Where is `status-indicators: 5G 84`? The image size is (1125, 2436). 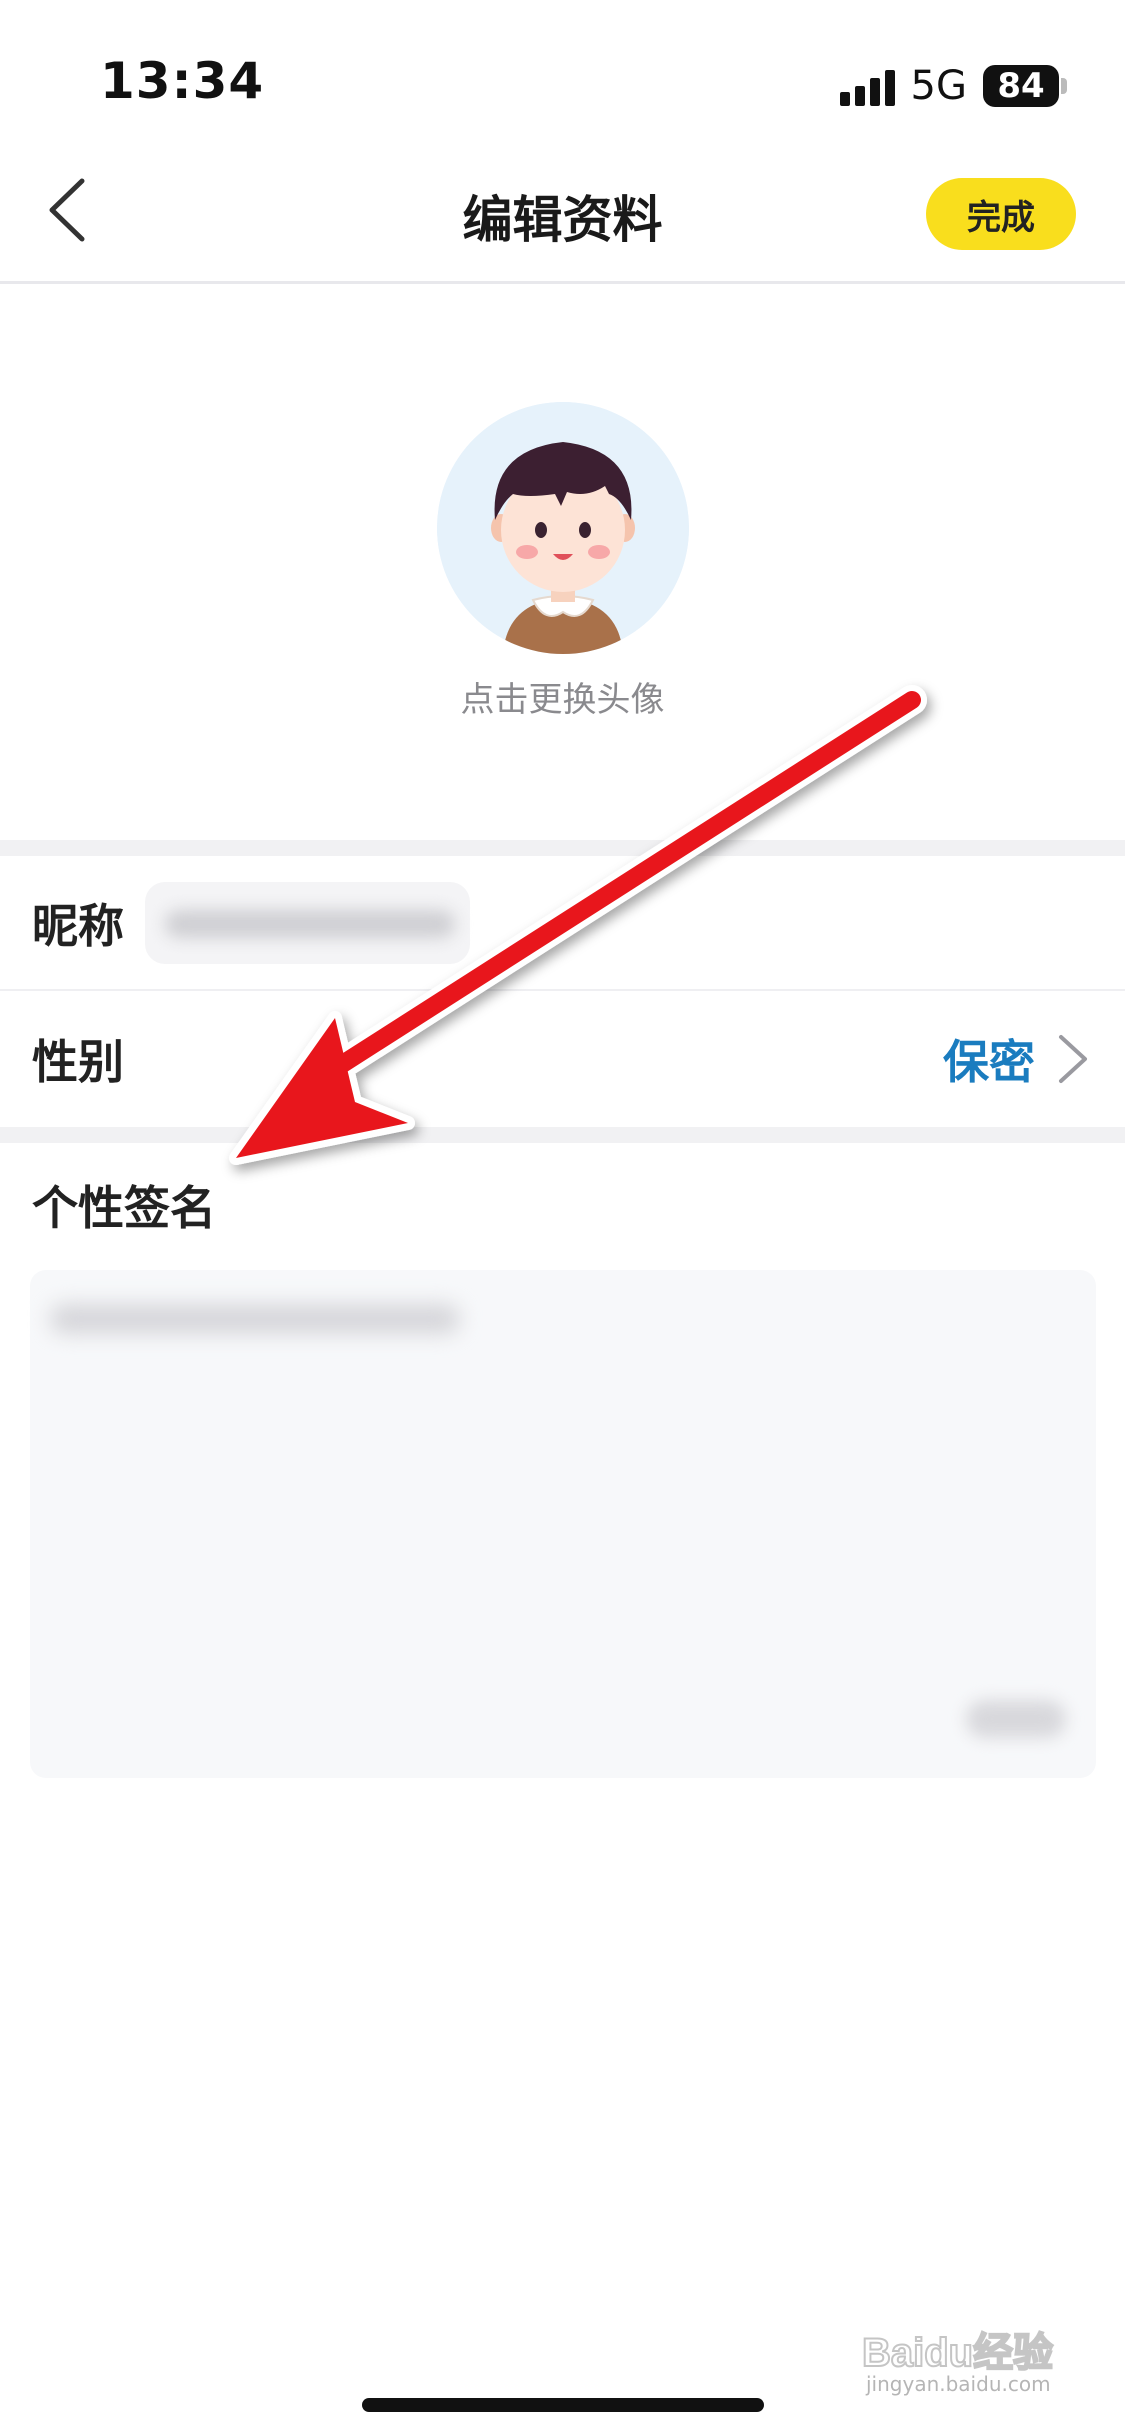
status-indicators: 5G 84 is located at coordinates (953, 86).